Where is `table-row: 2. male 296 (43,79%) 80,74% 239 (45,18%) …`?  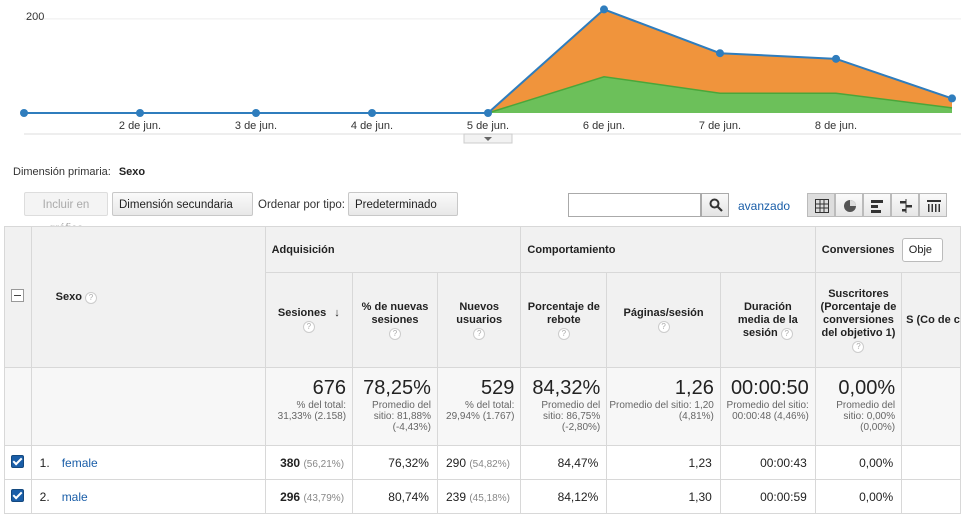 table-row: 2. male 296 (43,79%) 80,74% 239 (45,18%) … is located at coordinates (482, 496).